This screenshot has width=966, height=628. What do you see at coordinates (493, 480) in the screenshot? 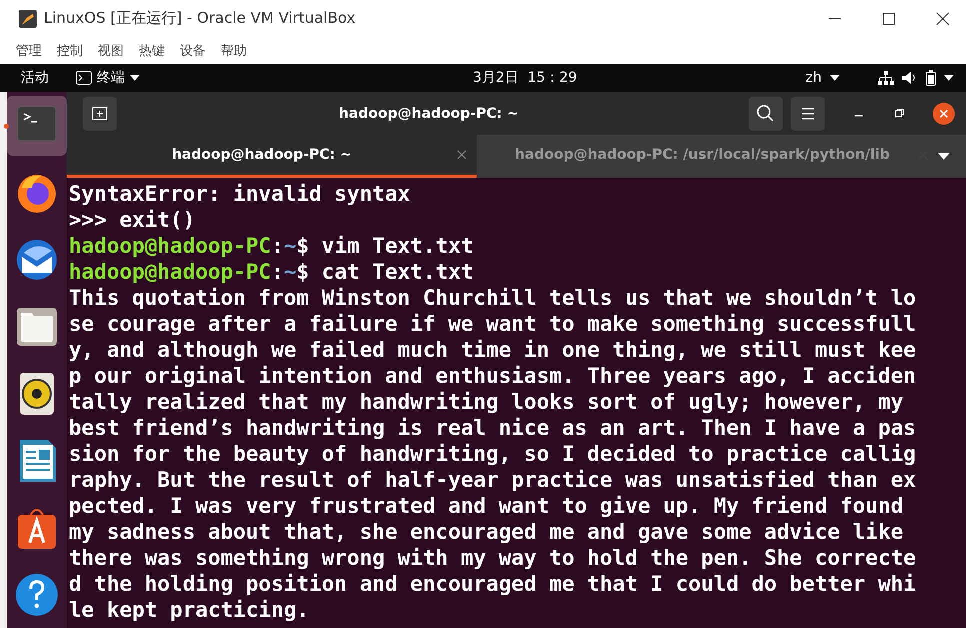
I see `output-line: raphy. But the result of half-year practice was unsatisfied than ex` at bounding box center [493, 480].